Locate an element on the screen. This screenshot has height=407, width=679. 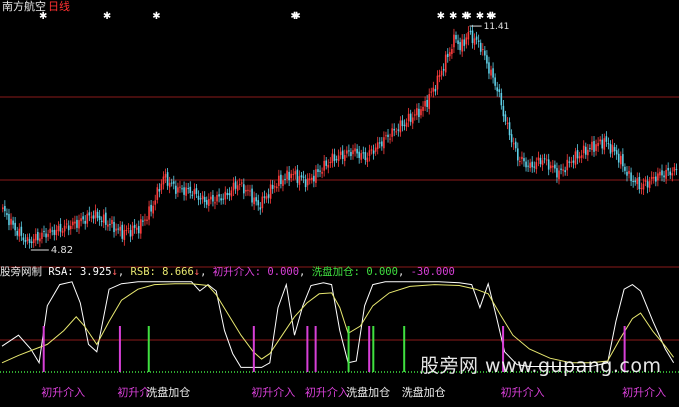
stock-name: 南方航空 is located at coordinates (24, 6).